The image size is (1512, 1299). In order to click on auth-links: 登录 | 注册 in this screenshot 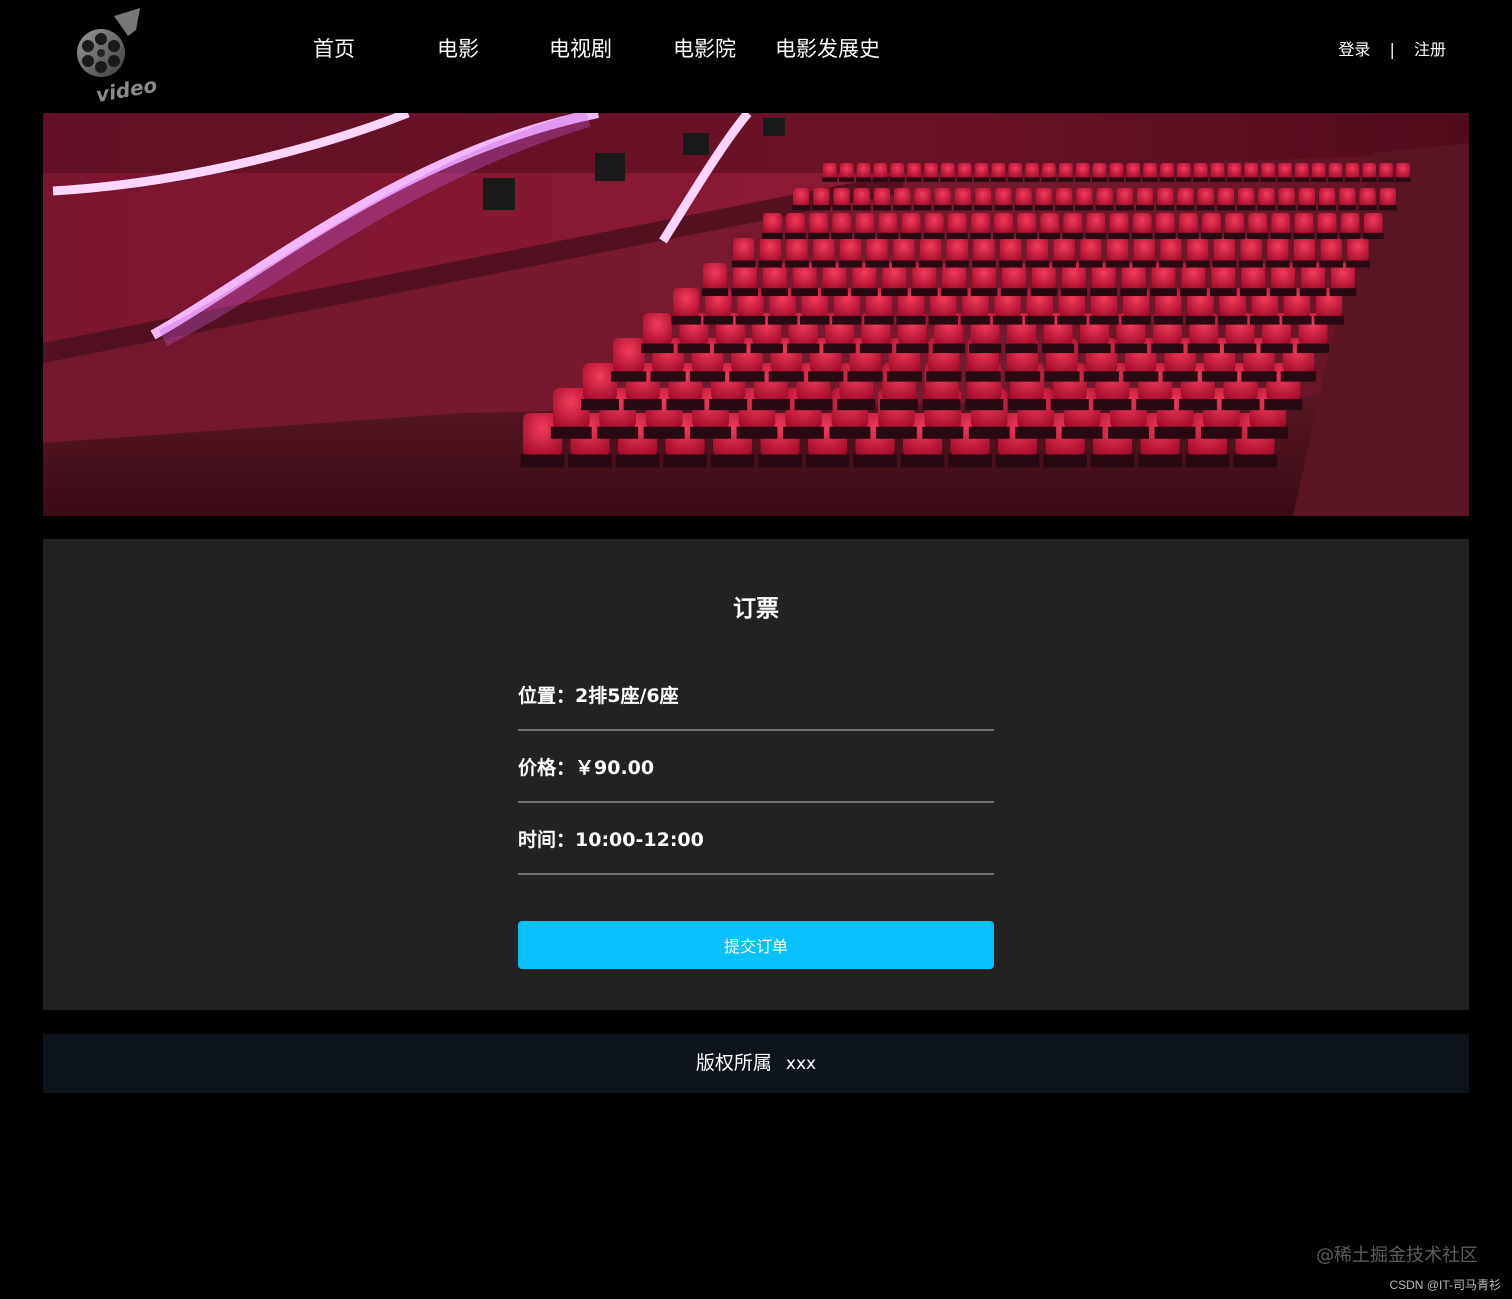, I will do `click(1392, 49)`.